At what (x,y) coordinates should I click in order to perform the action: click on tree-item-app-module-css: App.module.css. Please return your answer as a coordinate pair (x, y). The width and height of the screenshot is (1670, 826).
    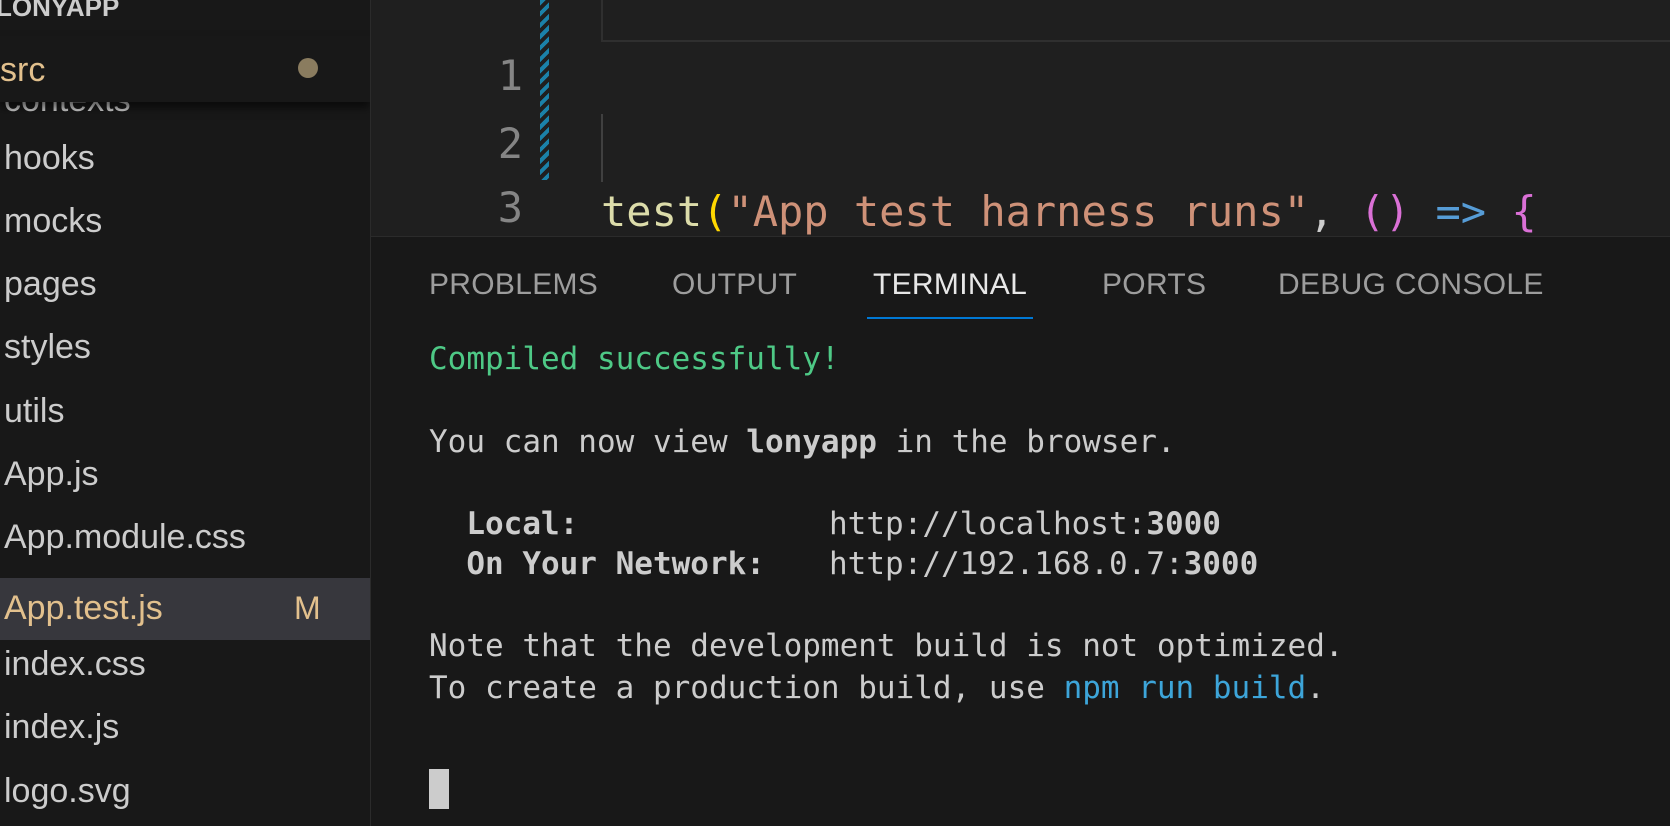
    Looking at the image, I should click on (185, 538).